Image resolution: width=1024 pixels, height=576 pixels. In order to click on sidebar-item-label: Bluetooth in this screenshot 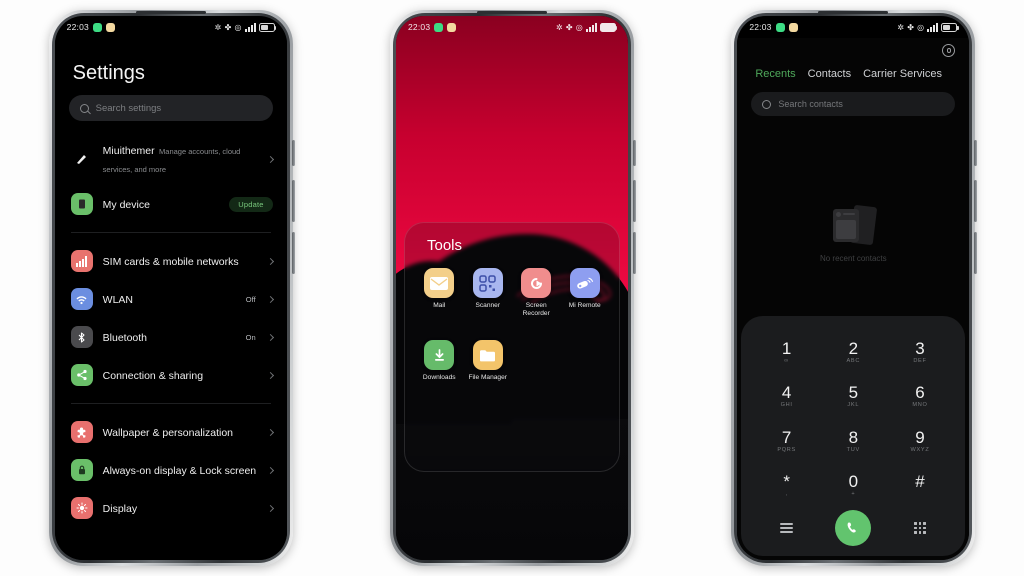, I will do `click(125, 338)`.